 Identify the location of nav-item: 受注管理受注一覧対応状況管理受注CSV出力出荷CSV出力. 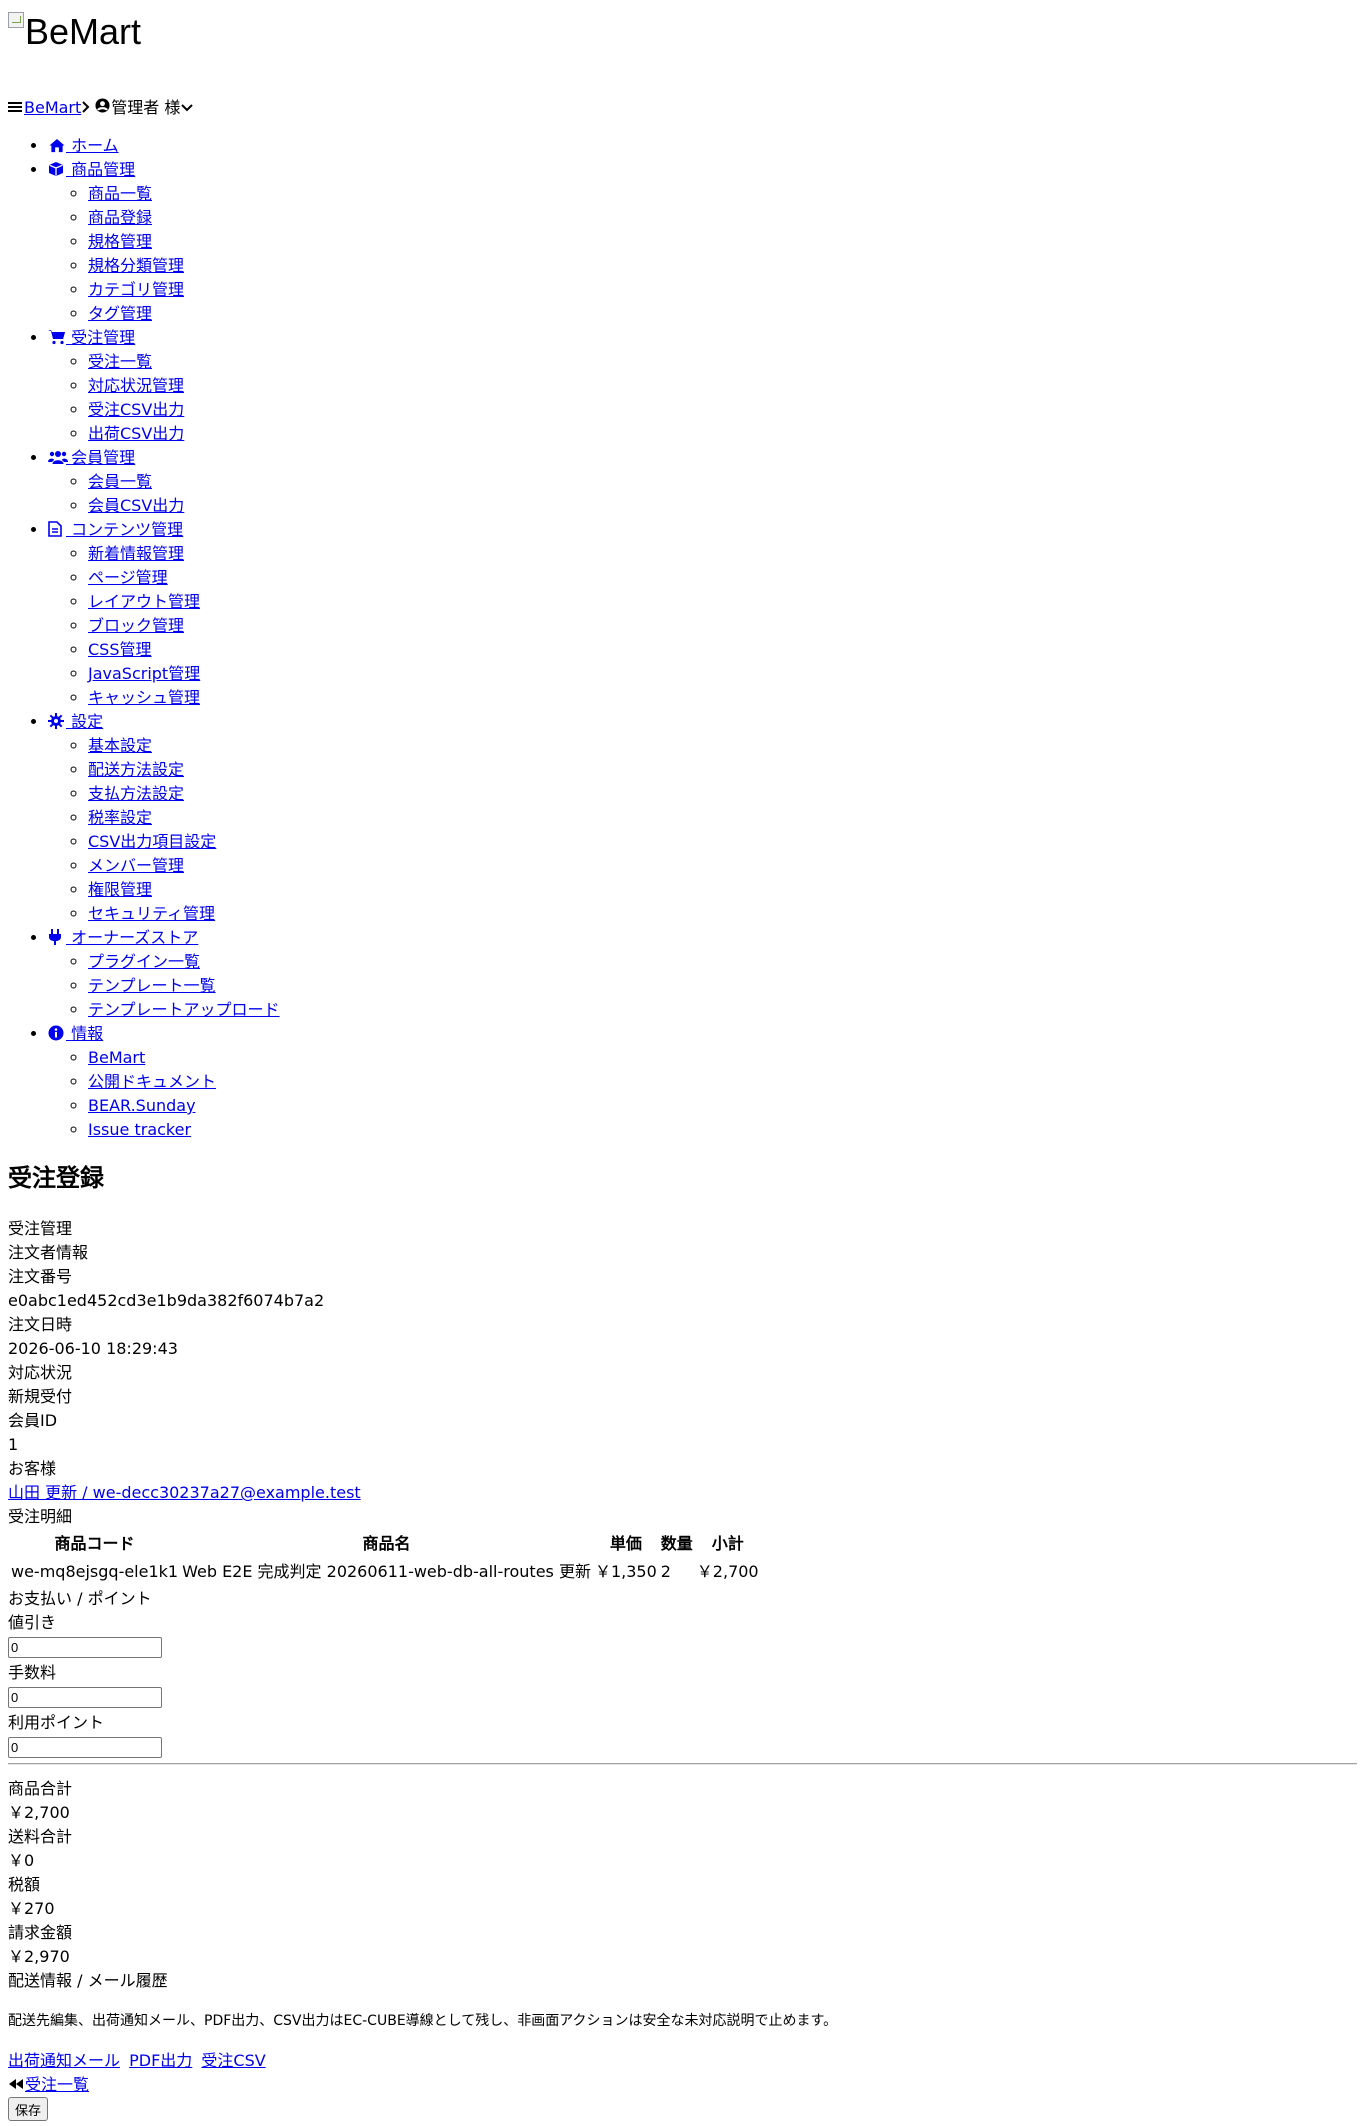
(702, 386).